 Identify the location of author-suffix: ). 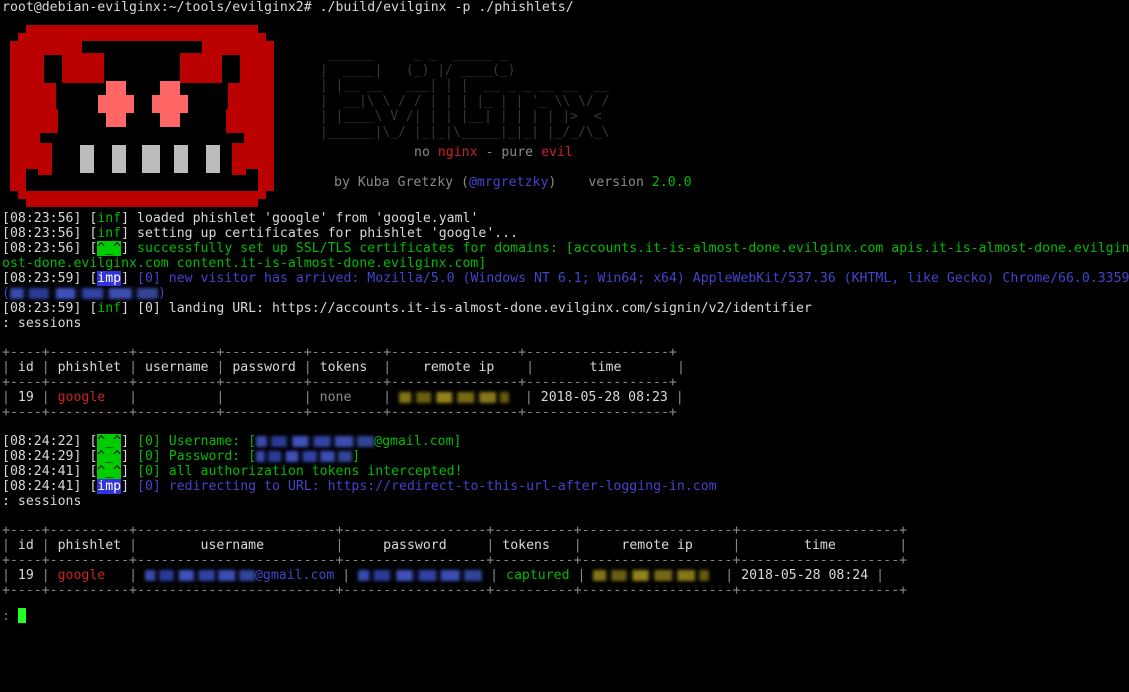
(552, 182).